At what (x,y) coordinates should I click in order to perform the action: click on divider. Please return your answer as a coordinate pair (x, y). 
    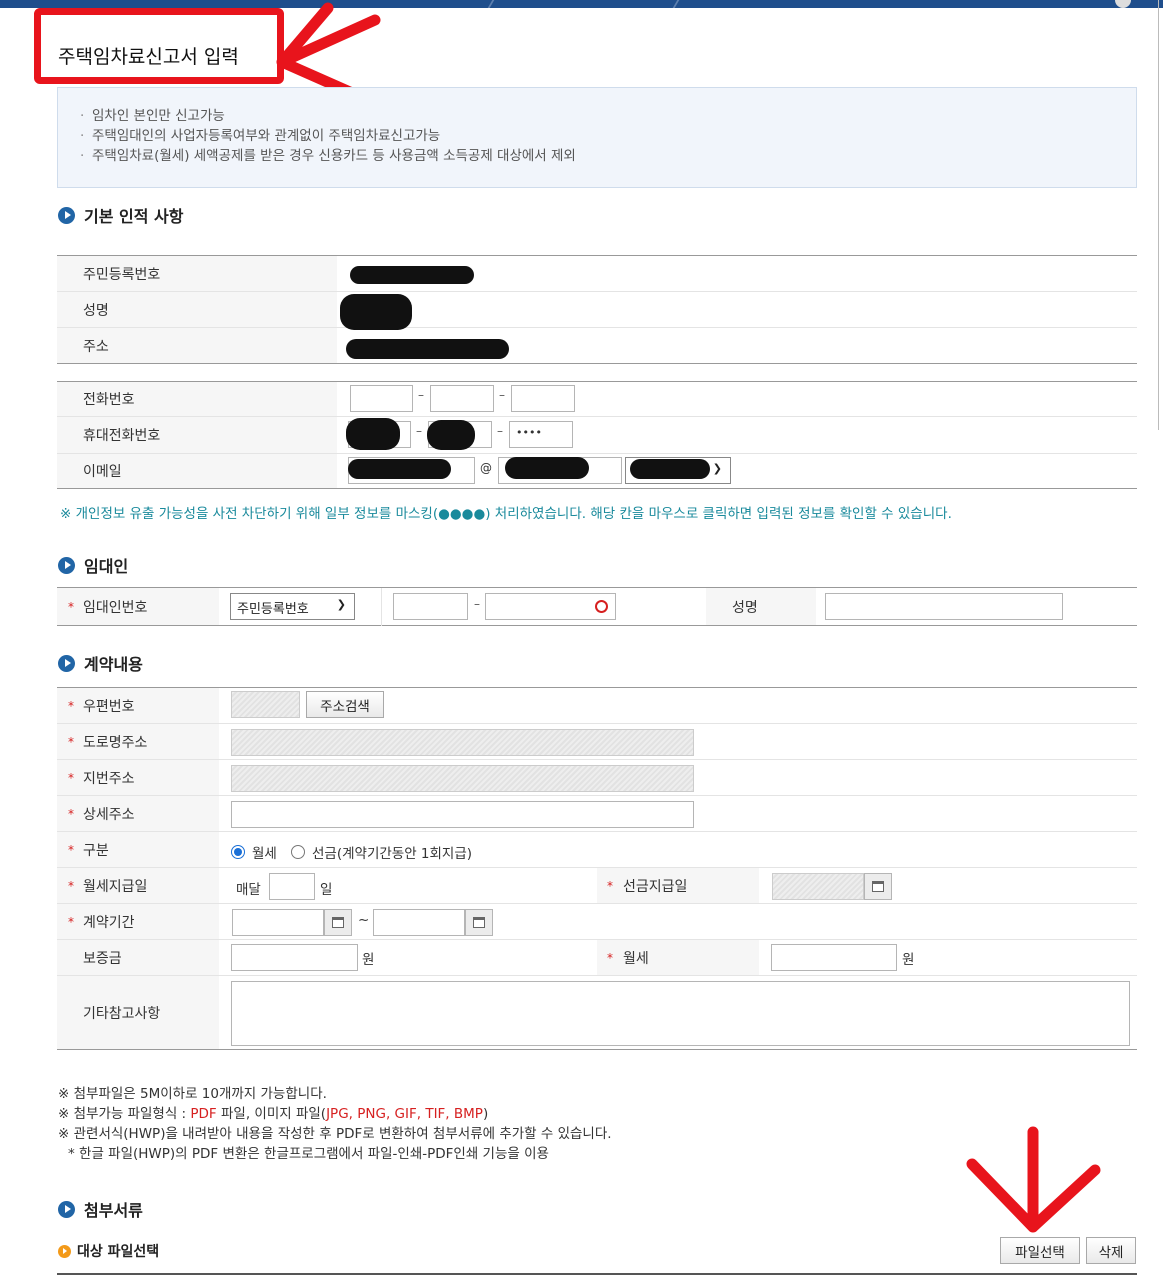
    Looking at the image, I should click on (381, 607).